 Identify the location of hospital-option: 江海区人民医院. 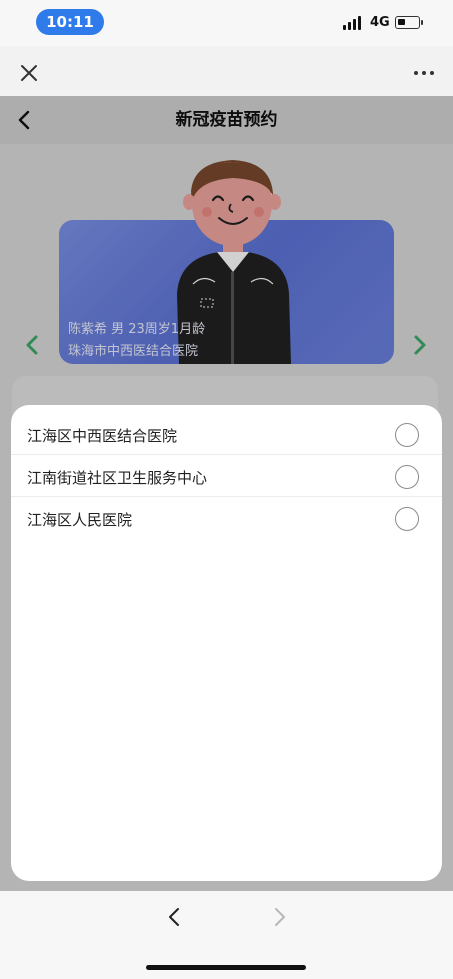
(226, 518).